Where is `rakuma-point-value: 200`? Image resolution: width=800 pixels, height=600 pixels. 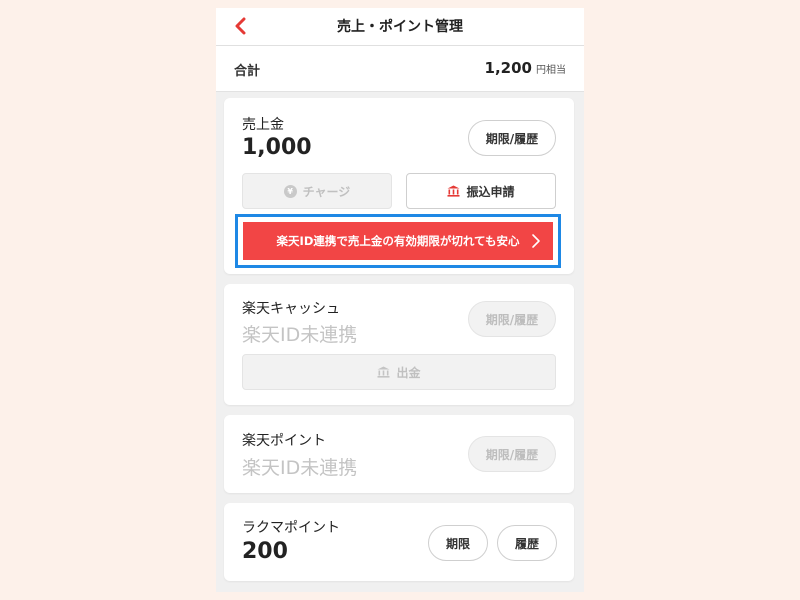 rakuma-point-value: 200 is located at coordinates (265, 551).